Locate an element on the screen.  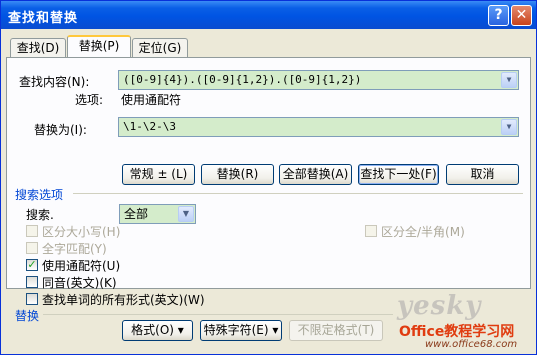
use-wildcards-label: 使用通配符(U) is located at coordinates (81, 266).